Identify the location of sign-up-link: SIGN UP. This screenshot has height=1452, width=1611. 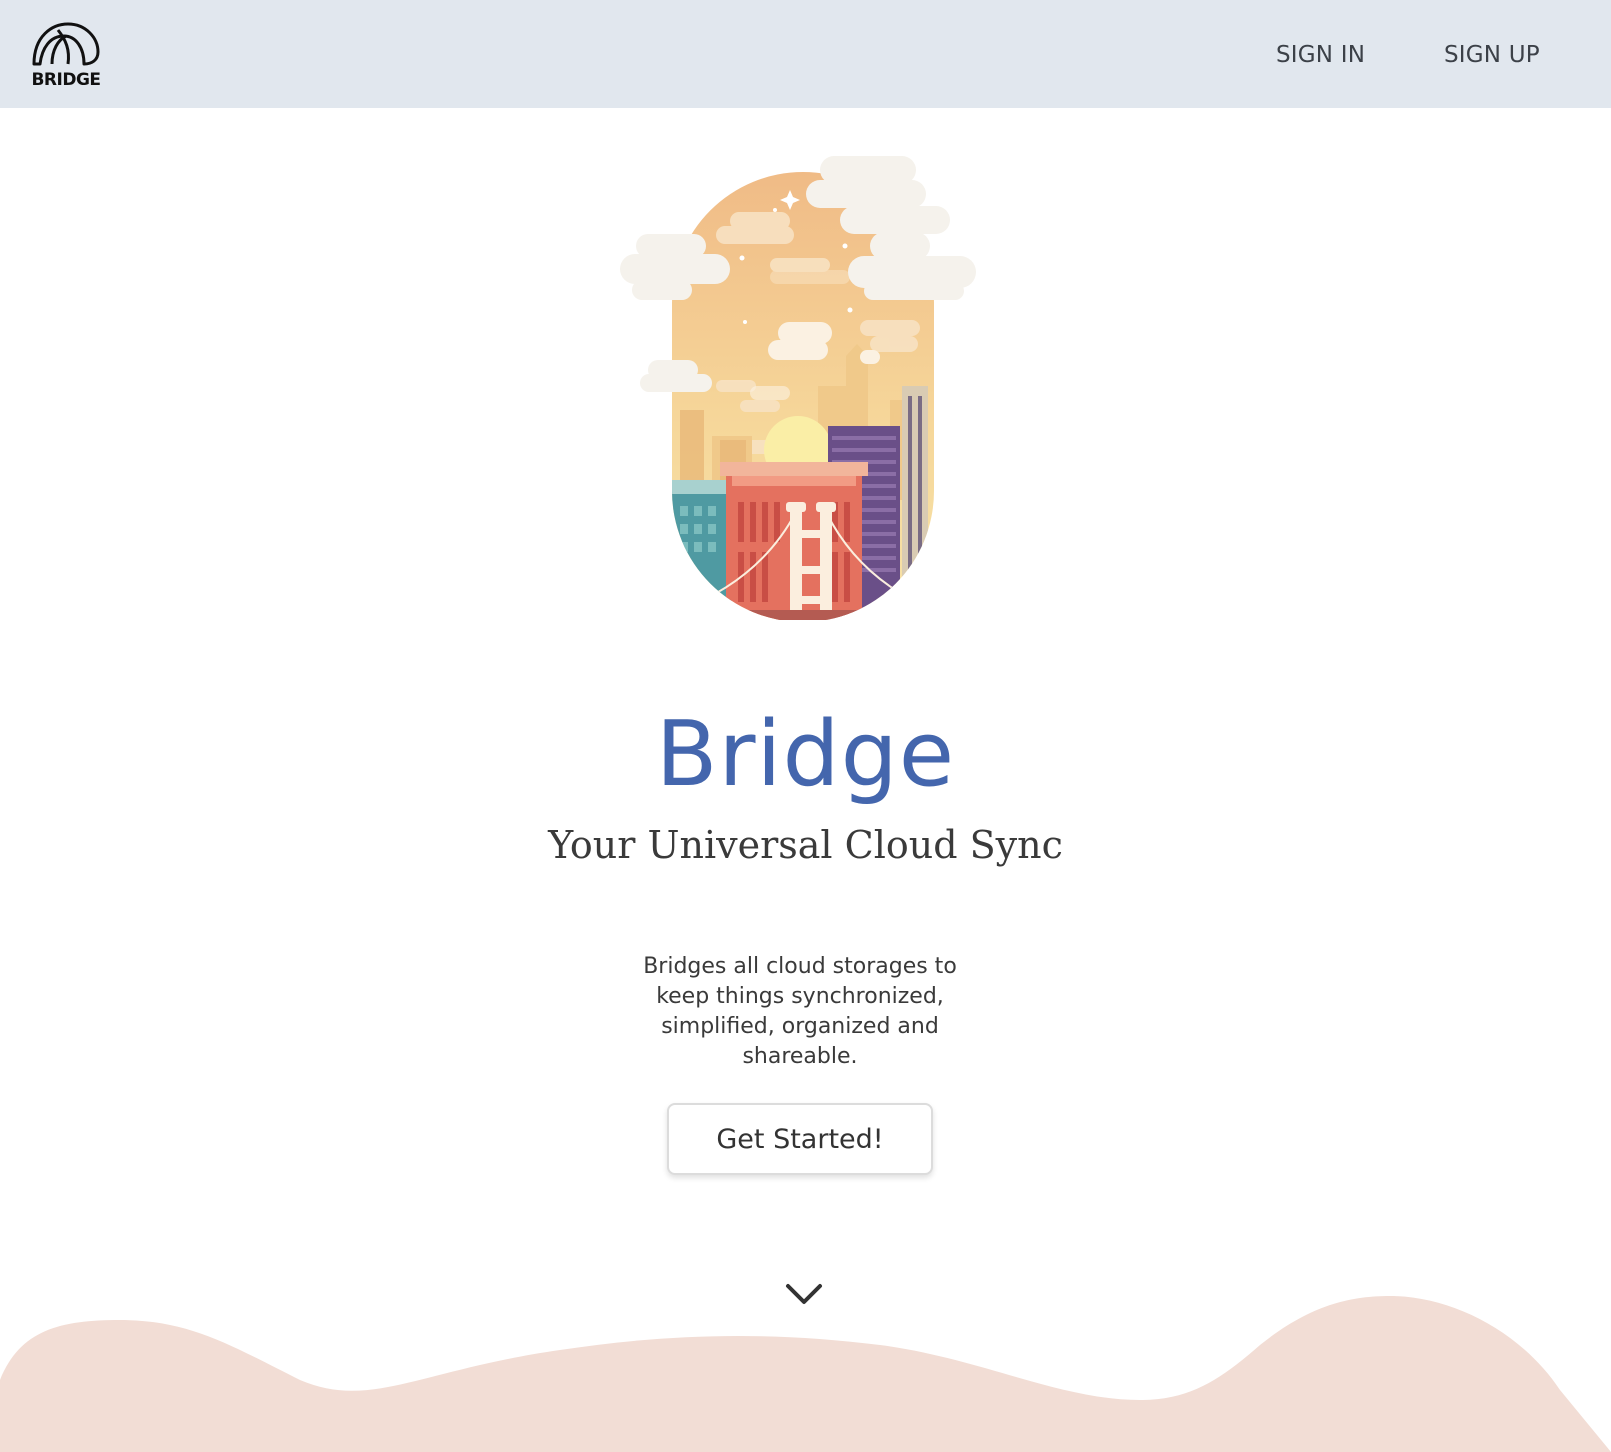
(1492, 55).